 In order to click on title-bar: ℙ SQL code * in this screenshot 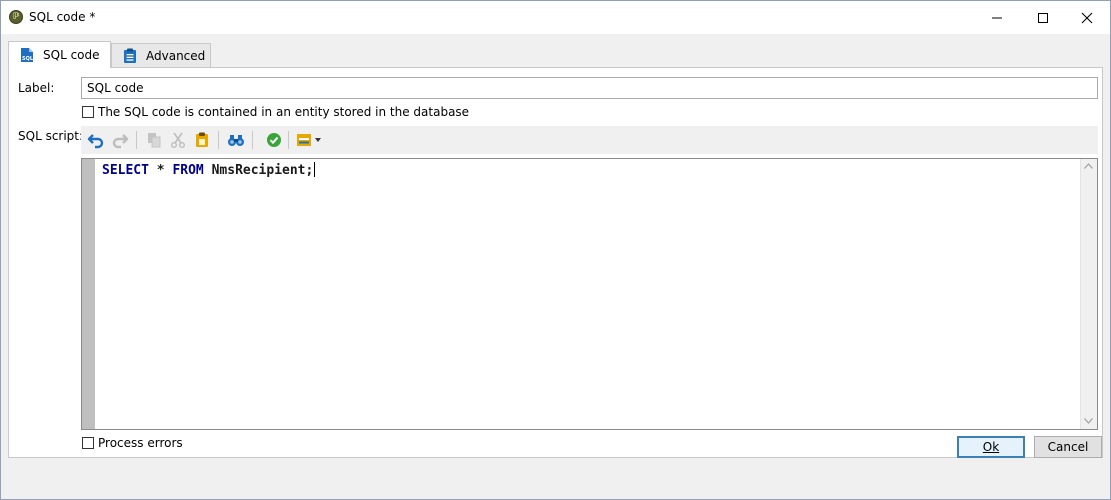, I will do `click(555, 17)`.